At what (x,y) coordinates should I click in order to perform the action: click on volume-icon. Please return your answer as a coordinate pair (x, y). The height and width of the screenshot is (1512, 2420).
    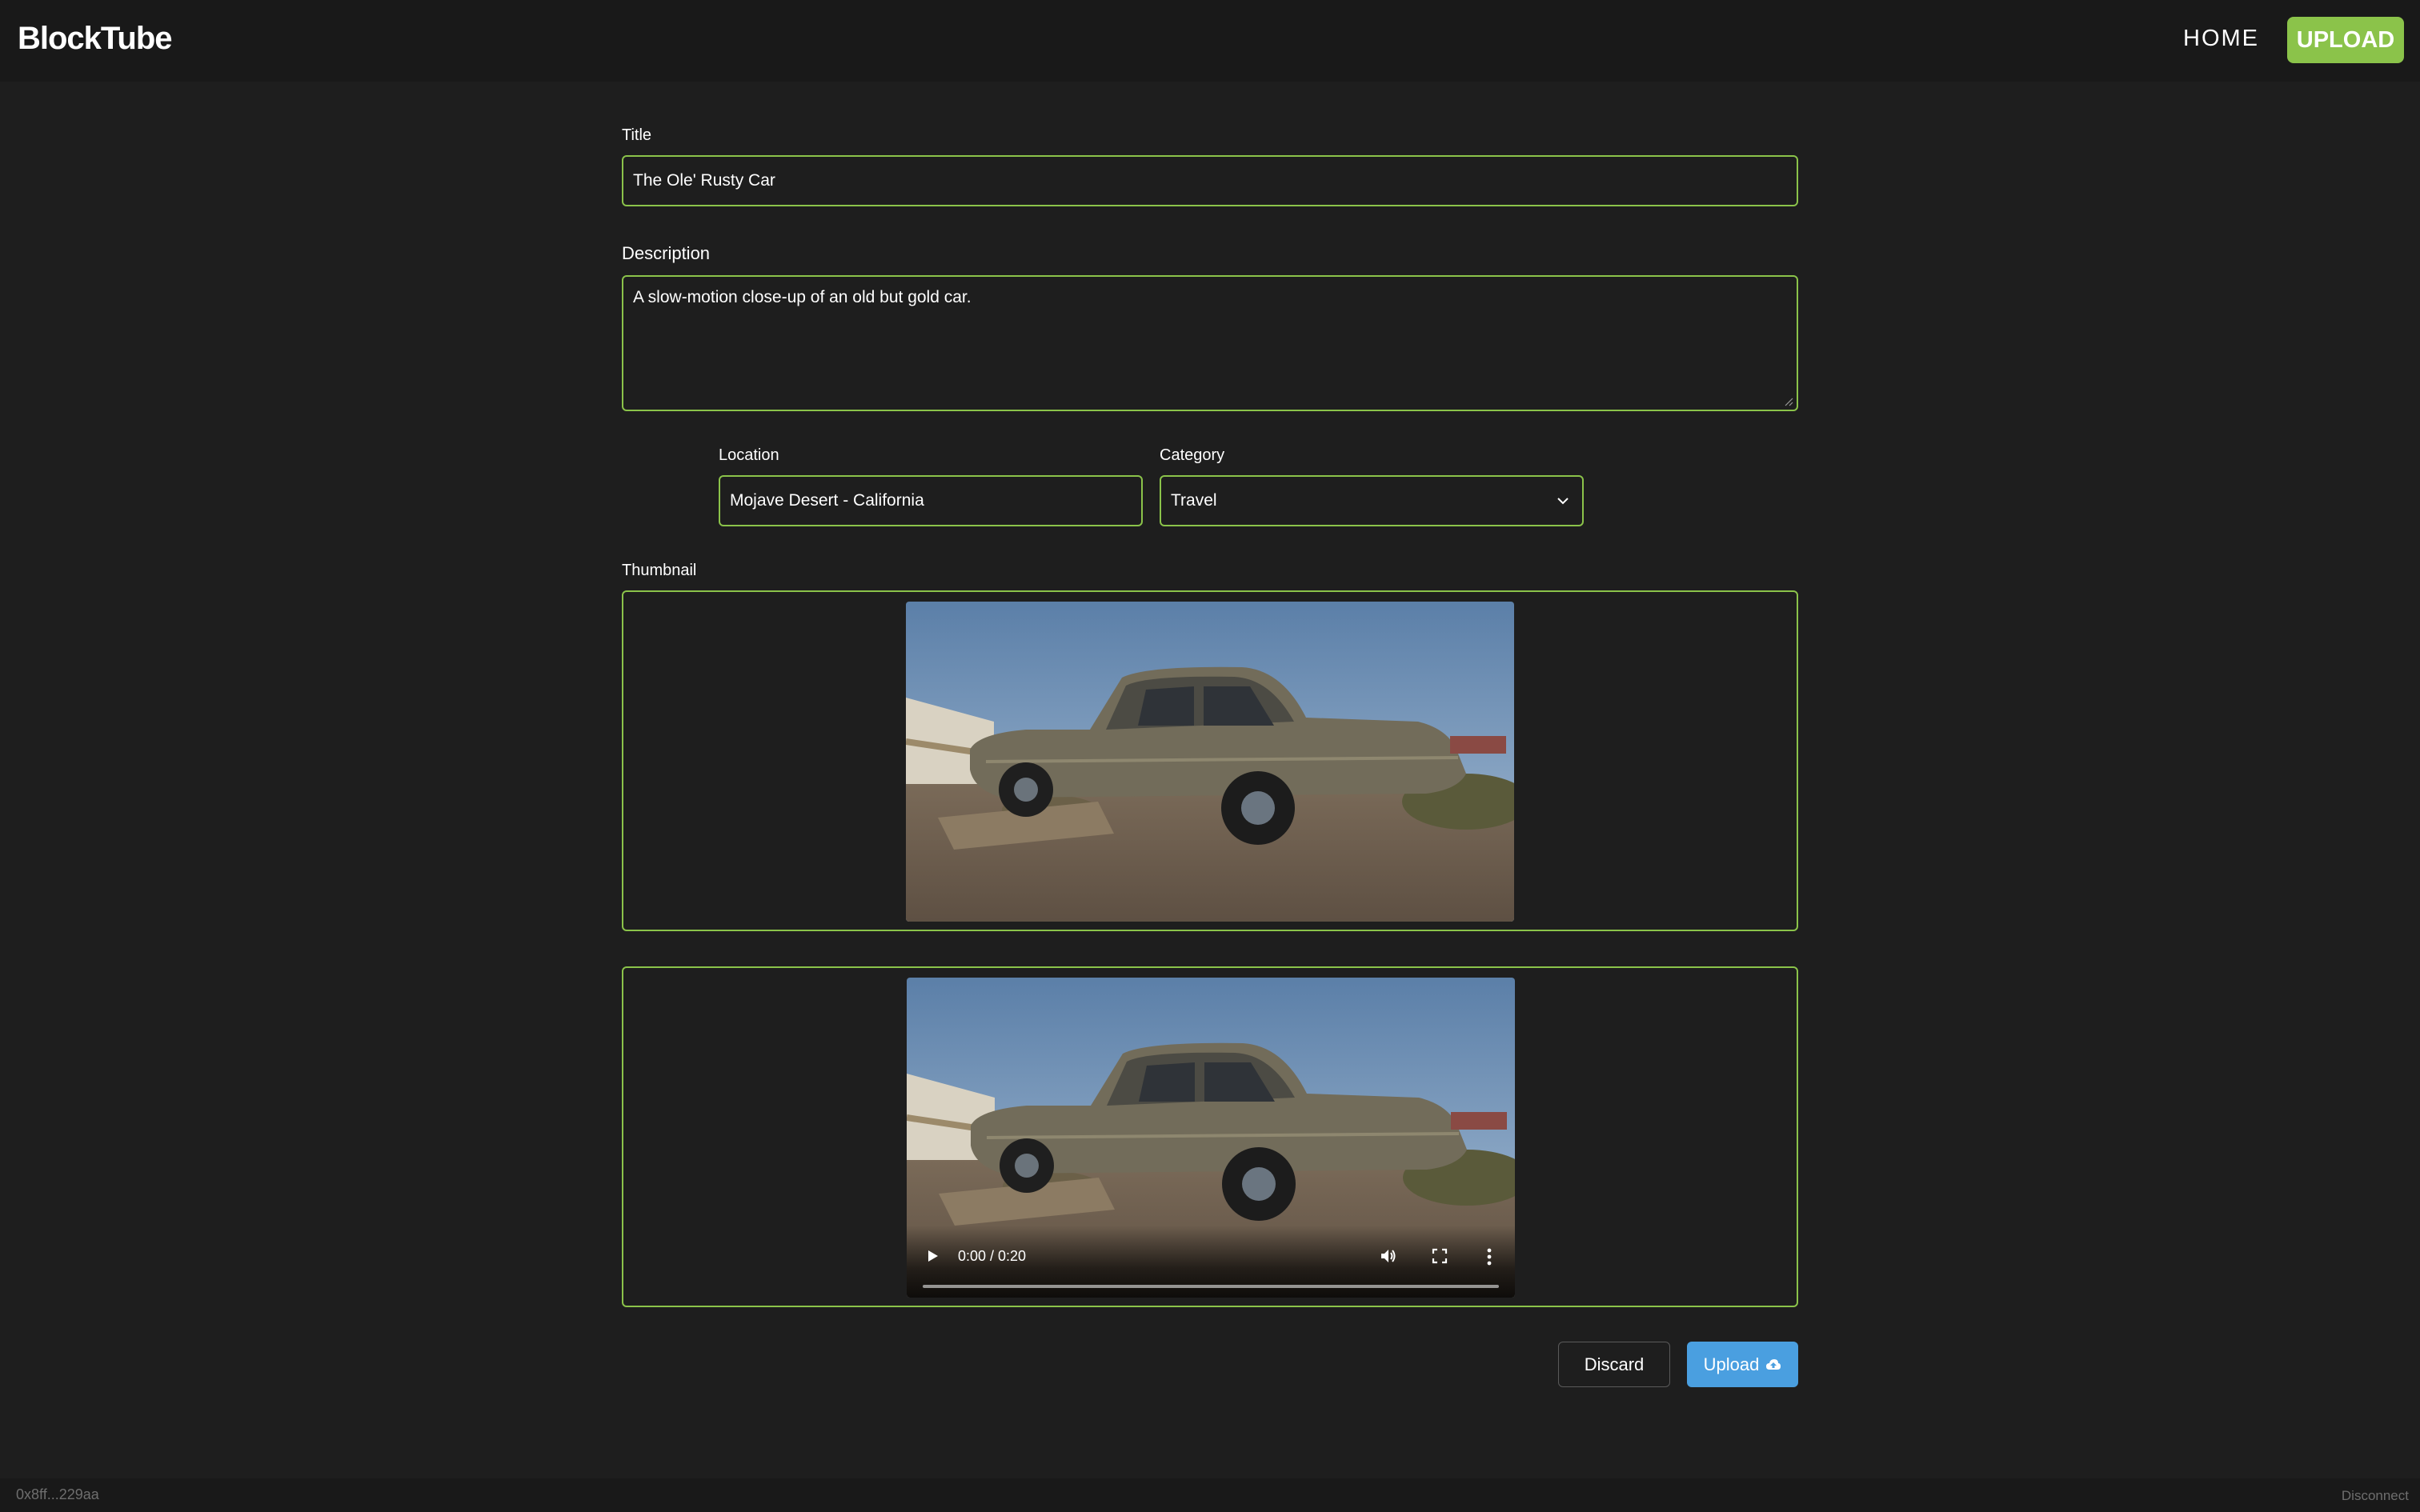
    Looking at the image, I should click on (1388, 1256).